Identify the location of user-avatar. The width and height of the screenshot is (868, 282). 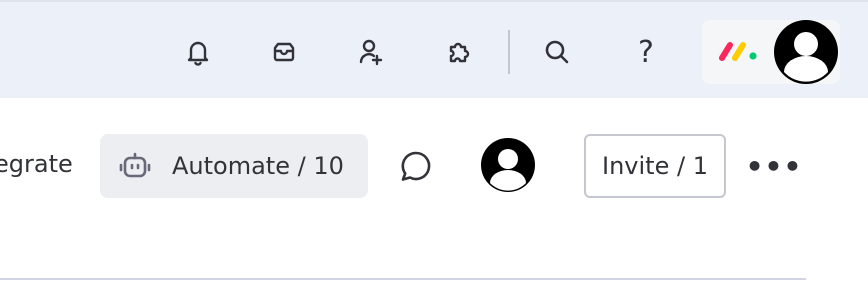
(806, 52).